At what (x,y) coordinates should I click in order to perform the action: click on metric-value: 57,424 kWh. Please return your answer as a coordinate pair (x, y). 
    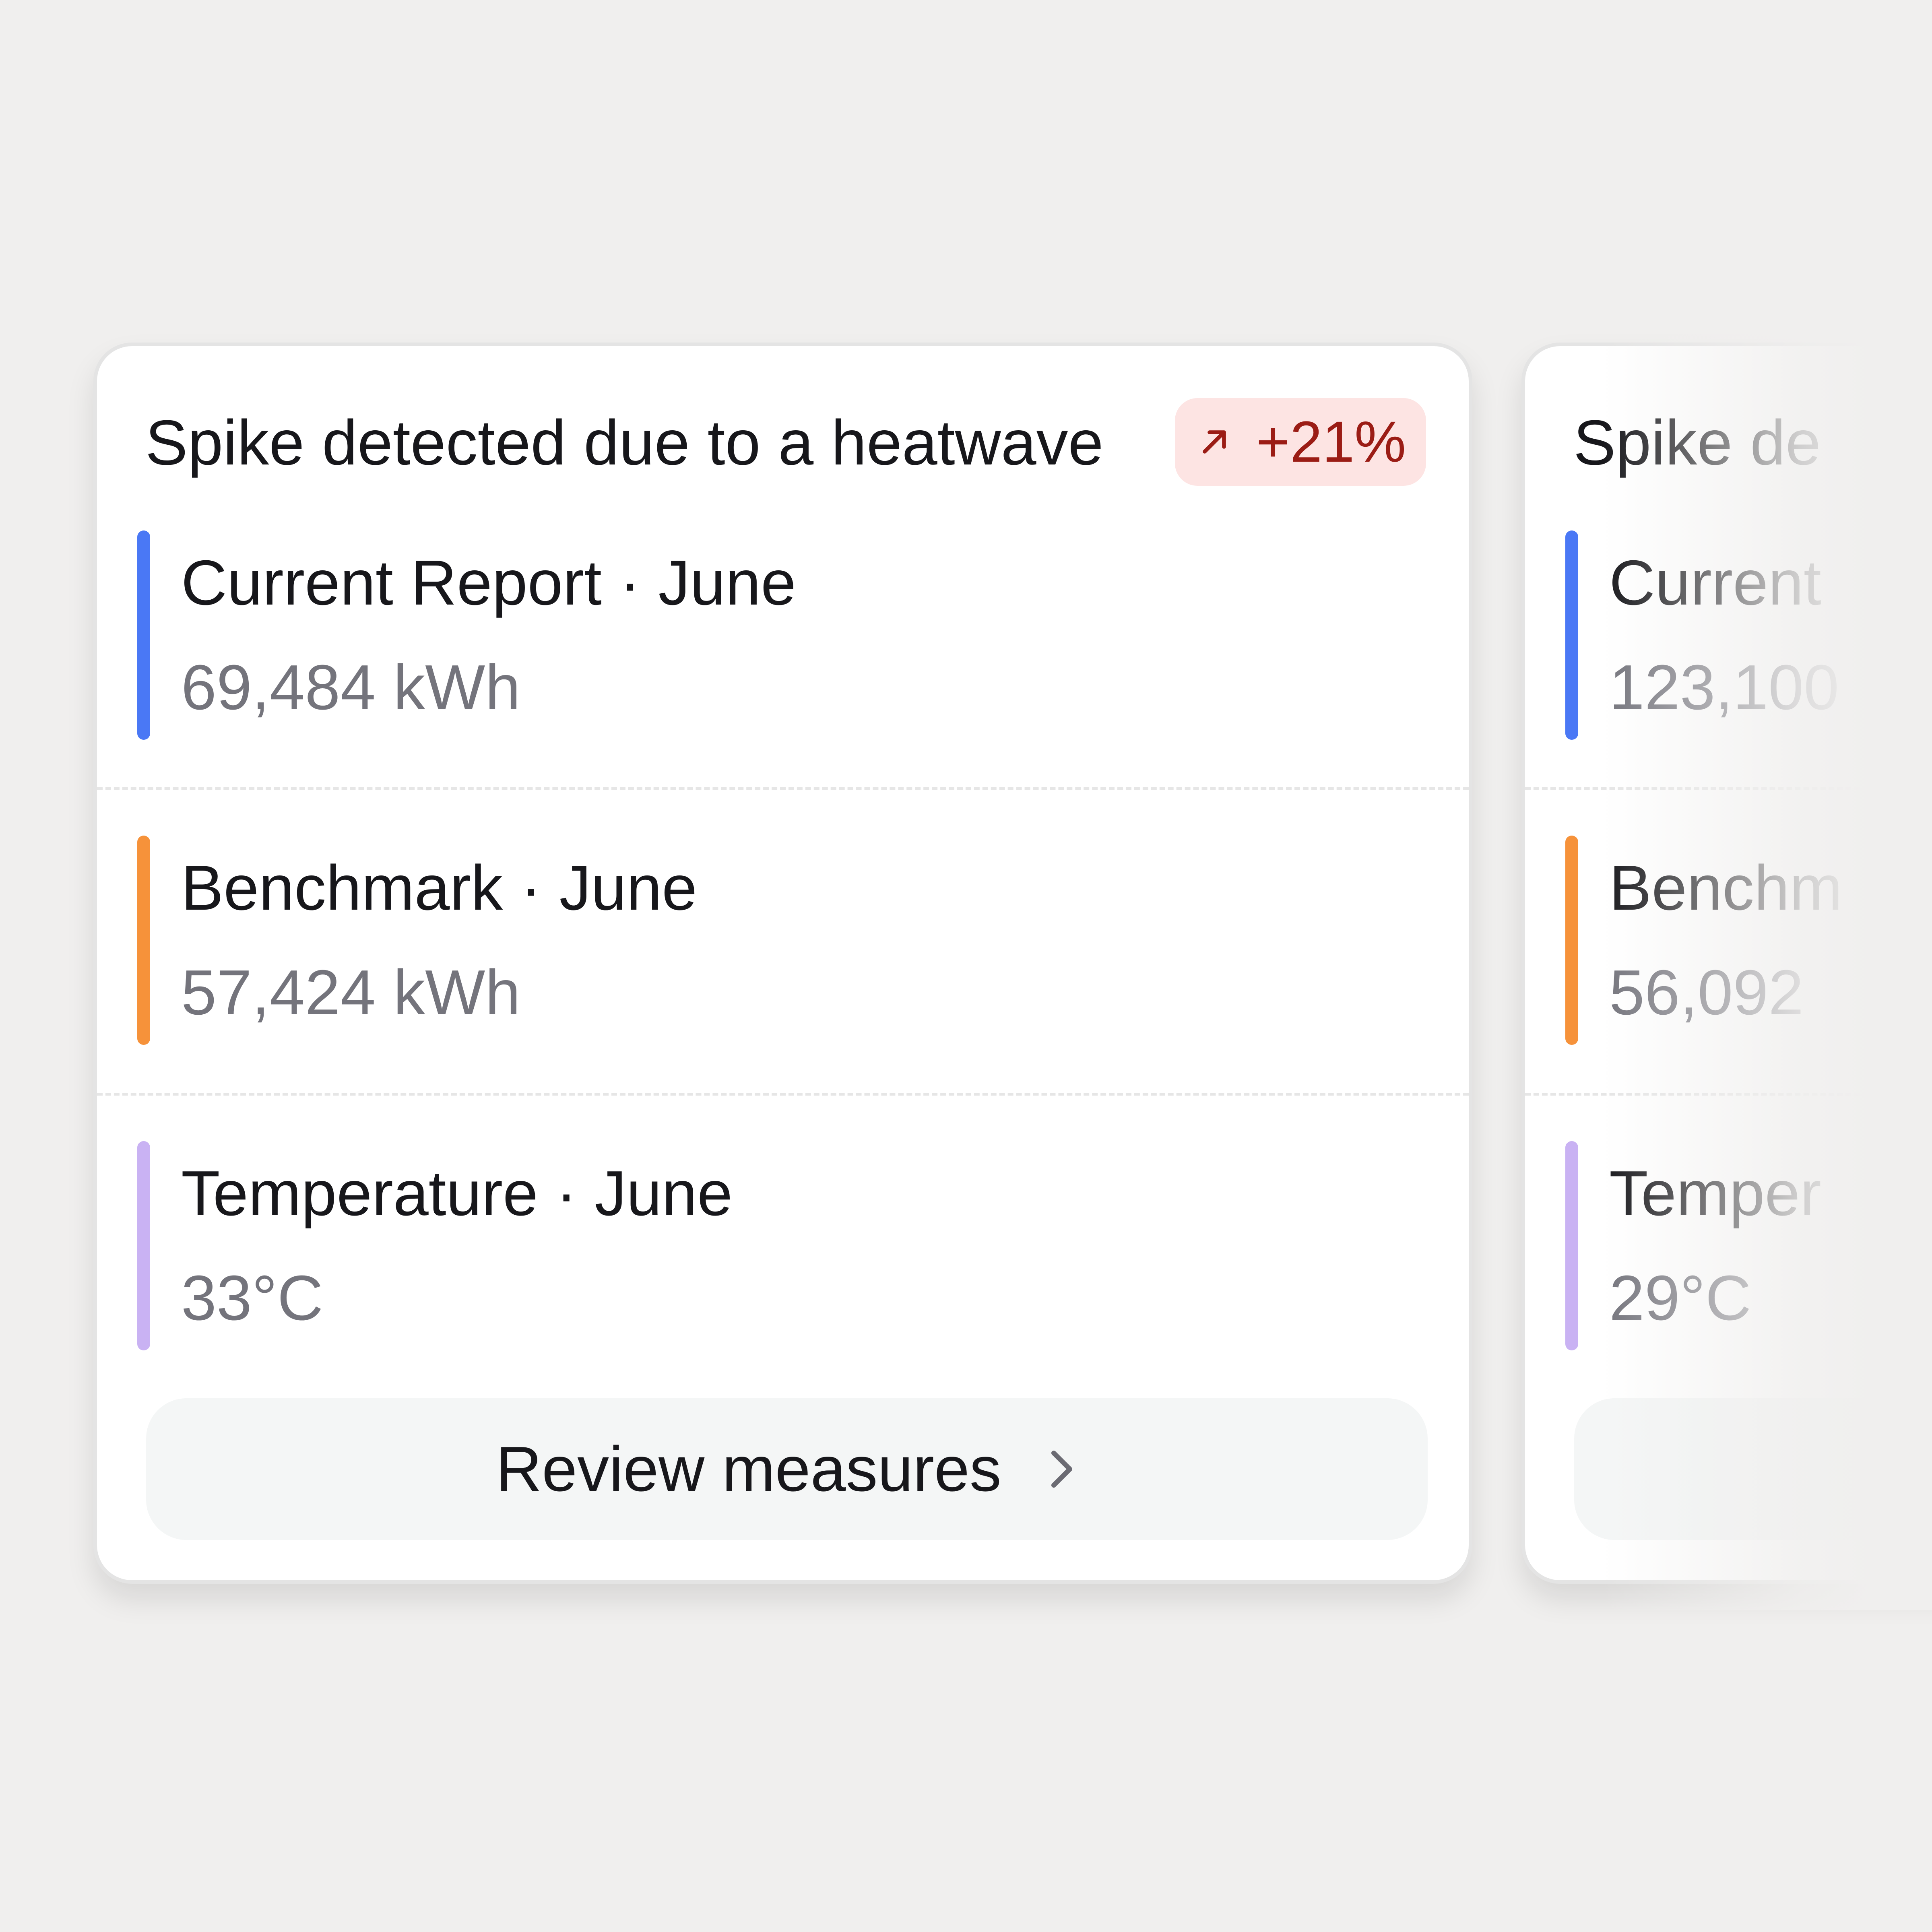
    Looking at the image, I should click on (351, 992).